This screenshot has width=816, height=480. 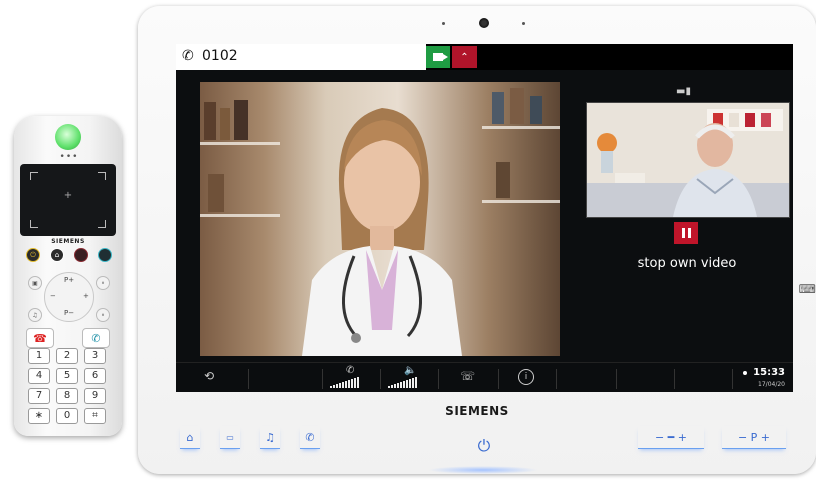 What do you see at coordinates (68, 386) in the screenshot?
I see `numeric-keypad: 1 2 3 4 5 6 7 8 9 ∗ 0 ⌗` at bounding box center [68, 386].